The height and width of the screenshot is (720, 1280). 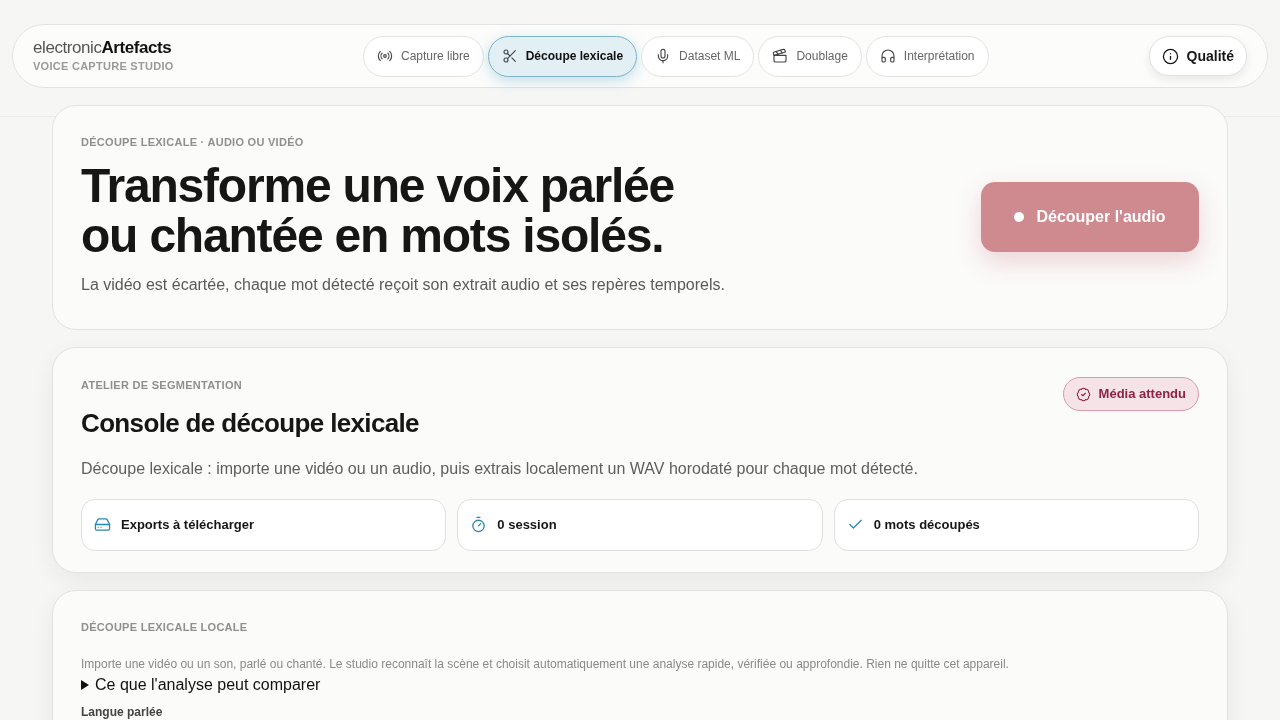 What do you see at coordinates (500, 468) in the screenshot?
I see `console-description: Découpe lexicale : importe une vidéo ou un audio, puis extrais localement un WAV horodaté pour chaque mot détecté.` at bounding box center [500, 468].